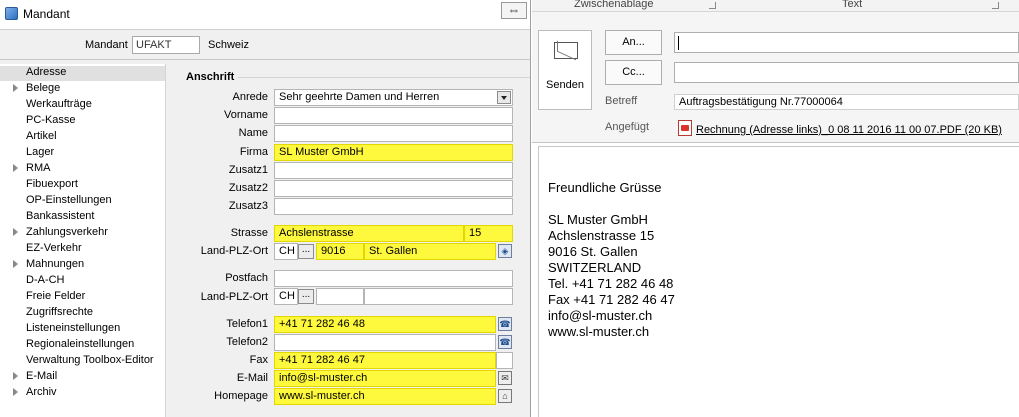  What do you see at coordinates (286, 296) in the screenshot?
I see `postfach-land-input: CH` at bounding box center [286, 296].